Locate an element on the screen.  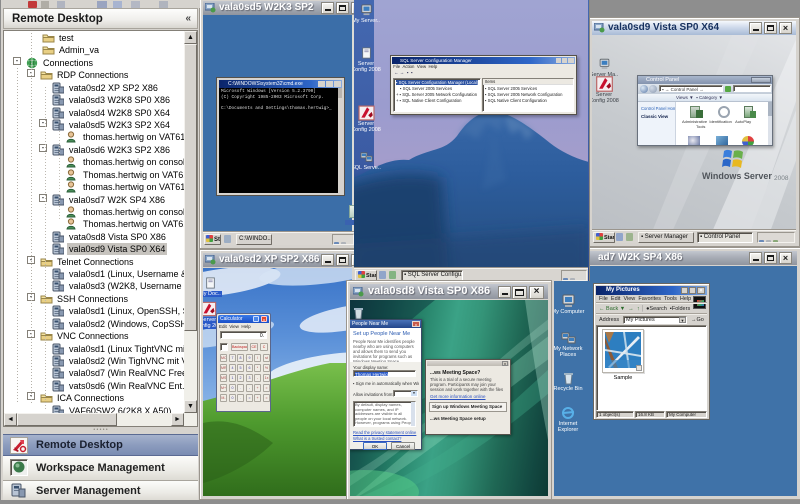
svg-text: Windows Server is located at coordinates (737, 176).